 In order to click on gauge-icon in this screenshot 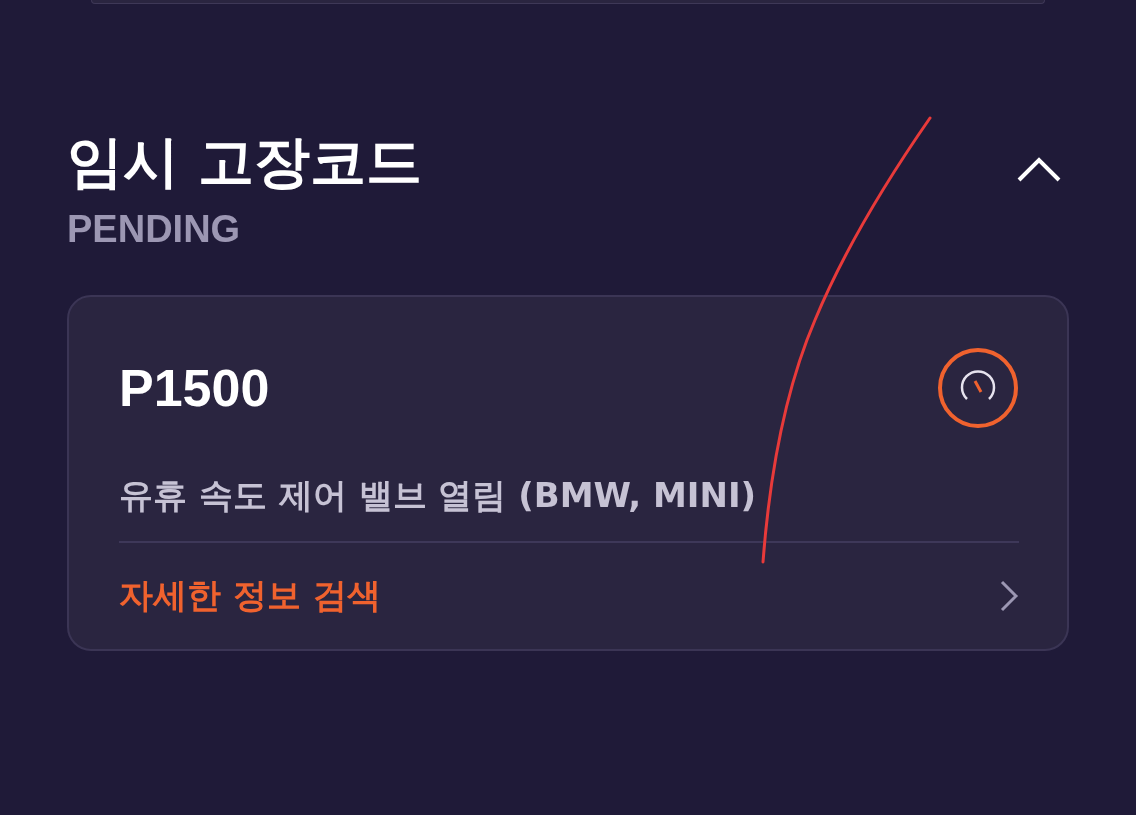, I will do `click(978, 388)`.